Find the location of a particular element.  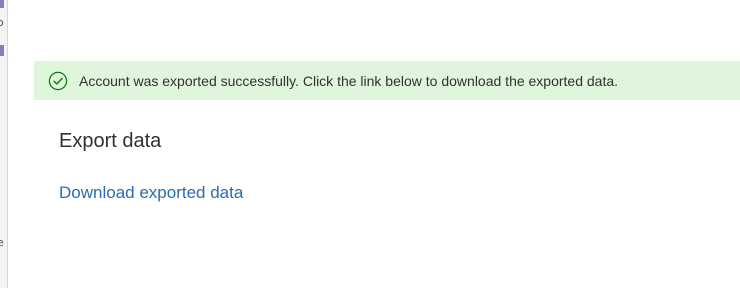

background-panel-edge: o · e is located at coordinates (4, 144).